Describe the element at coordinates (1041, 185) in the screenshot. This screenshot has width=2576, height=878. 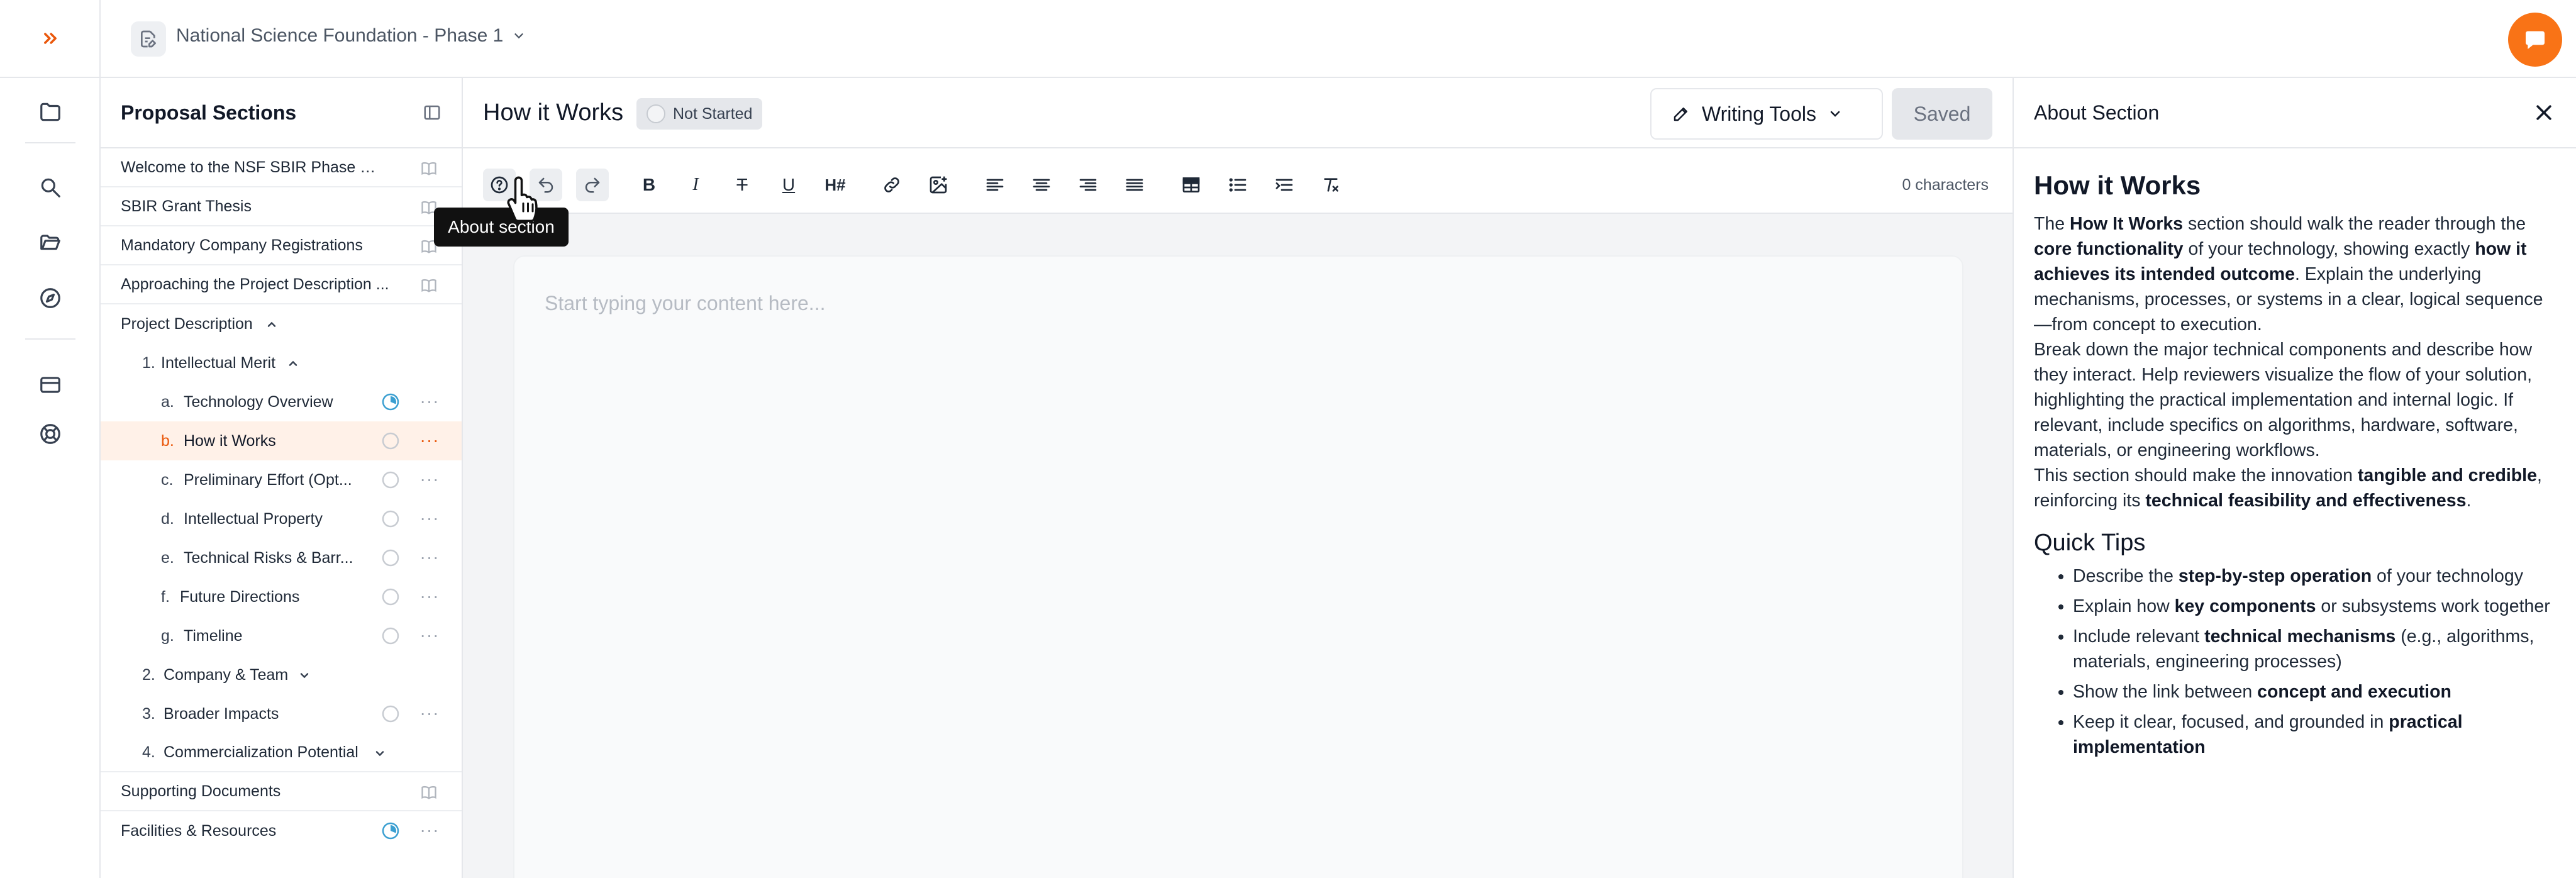
I see `align-center-button` at that location.